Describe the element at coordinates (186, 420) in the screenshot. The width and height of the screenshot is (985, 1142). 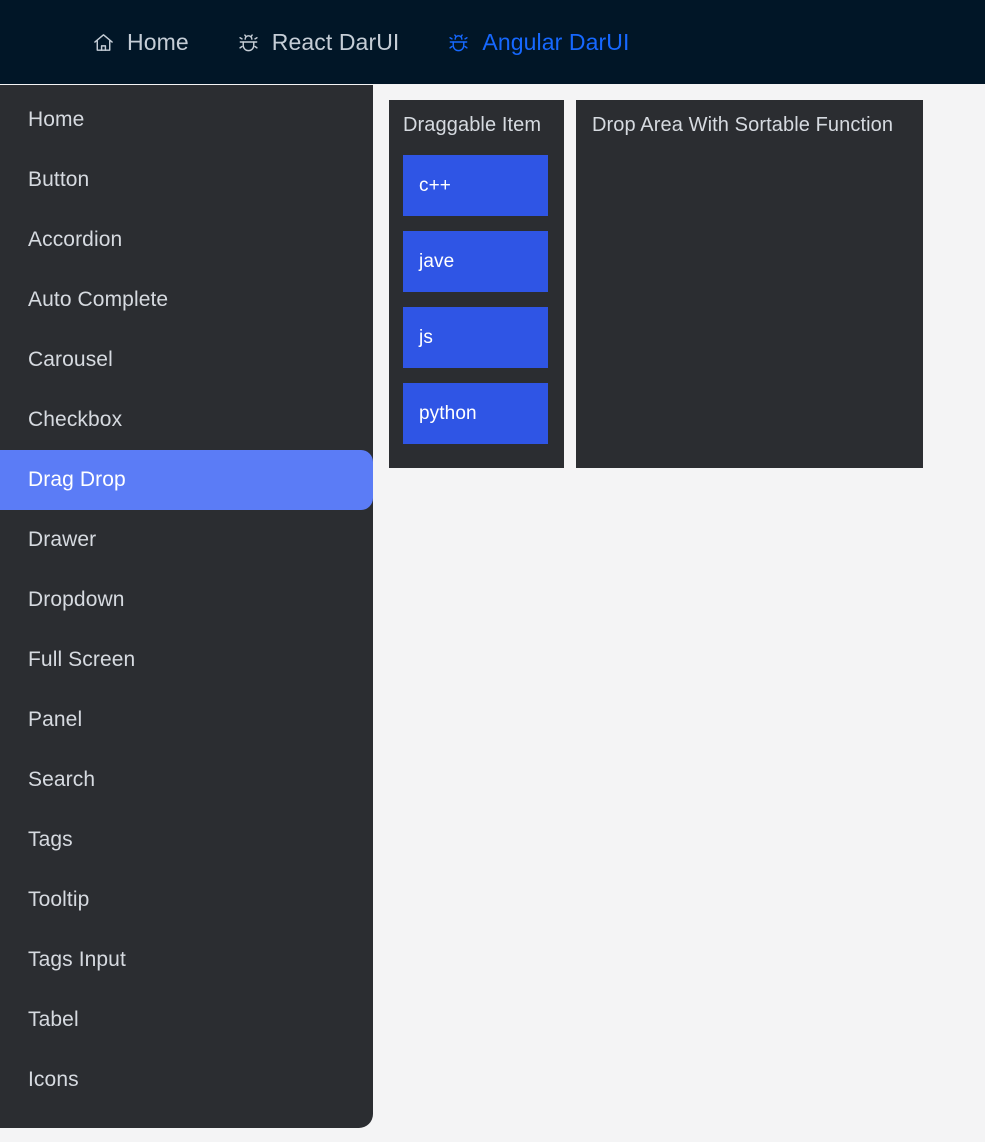
I see `sidebar-item-checkbox: Checkbox` at that location.